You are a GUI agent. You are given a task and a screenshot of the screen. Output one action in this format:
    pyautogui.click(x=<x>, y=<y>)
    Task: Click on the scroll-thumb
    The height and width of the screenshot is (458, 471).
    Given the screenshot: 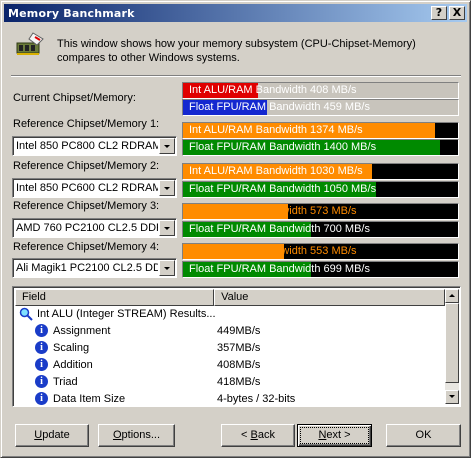 What is the action you would take?
    pyautogui.click(x=452, y=343)
    